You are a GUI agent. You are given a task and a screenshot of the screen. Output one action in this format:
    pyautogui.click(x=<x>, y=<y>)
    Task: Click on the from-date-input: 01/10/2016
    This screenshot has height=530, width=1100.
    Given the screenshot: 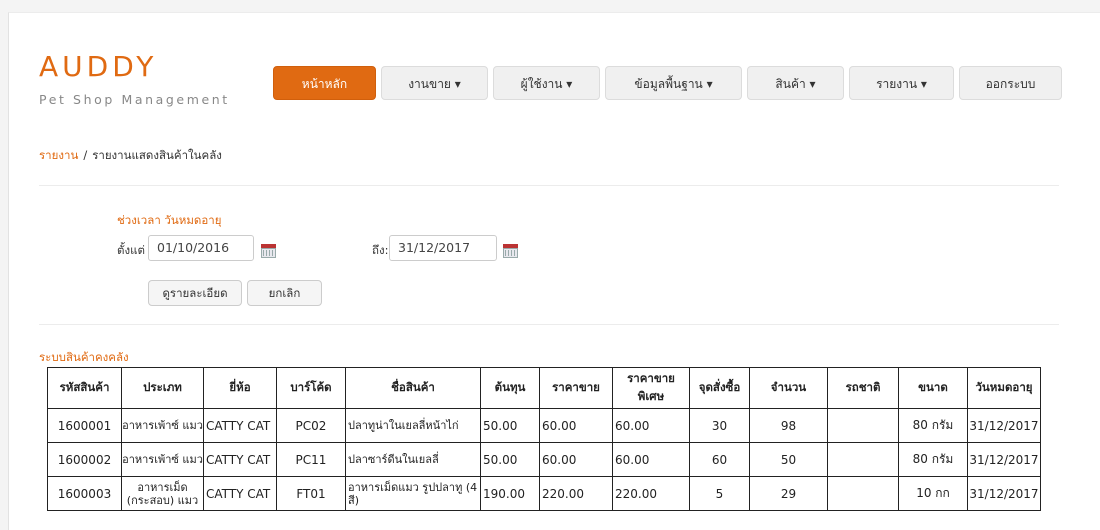 What is the action you would take?
    pyautogui.click(x=201, y=248)
    